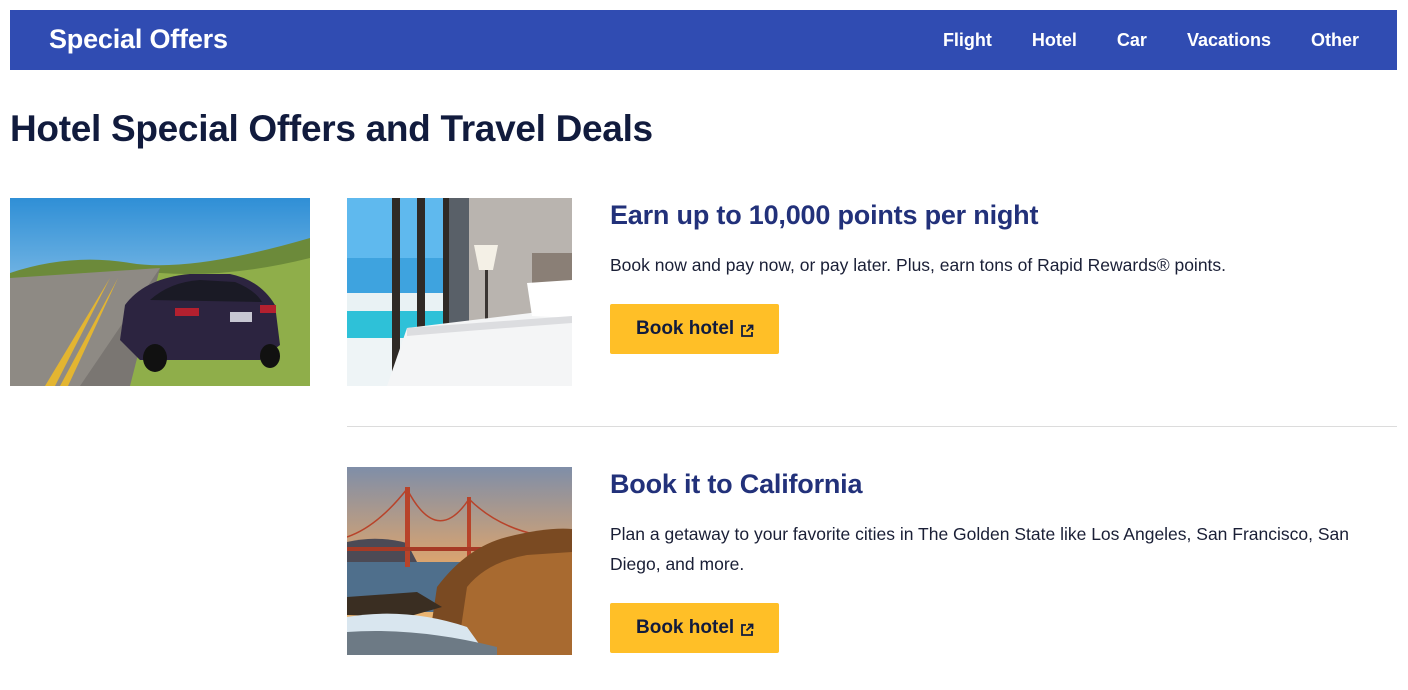  I want to click on nav-link-hotel: Hotel, so click(1054, 40).